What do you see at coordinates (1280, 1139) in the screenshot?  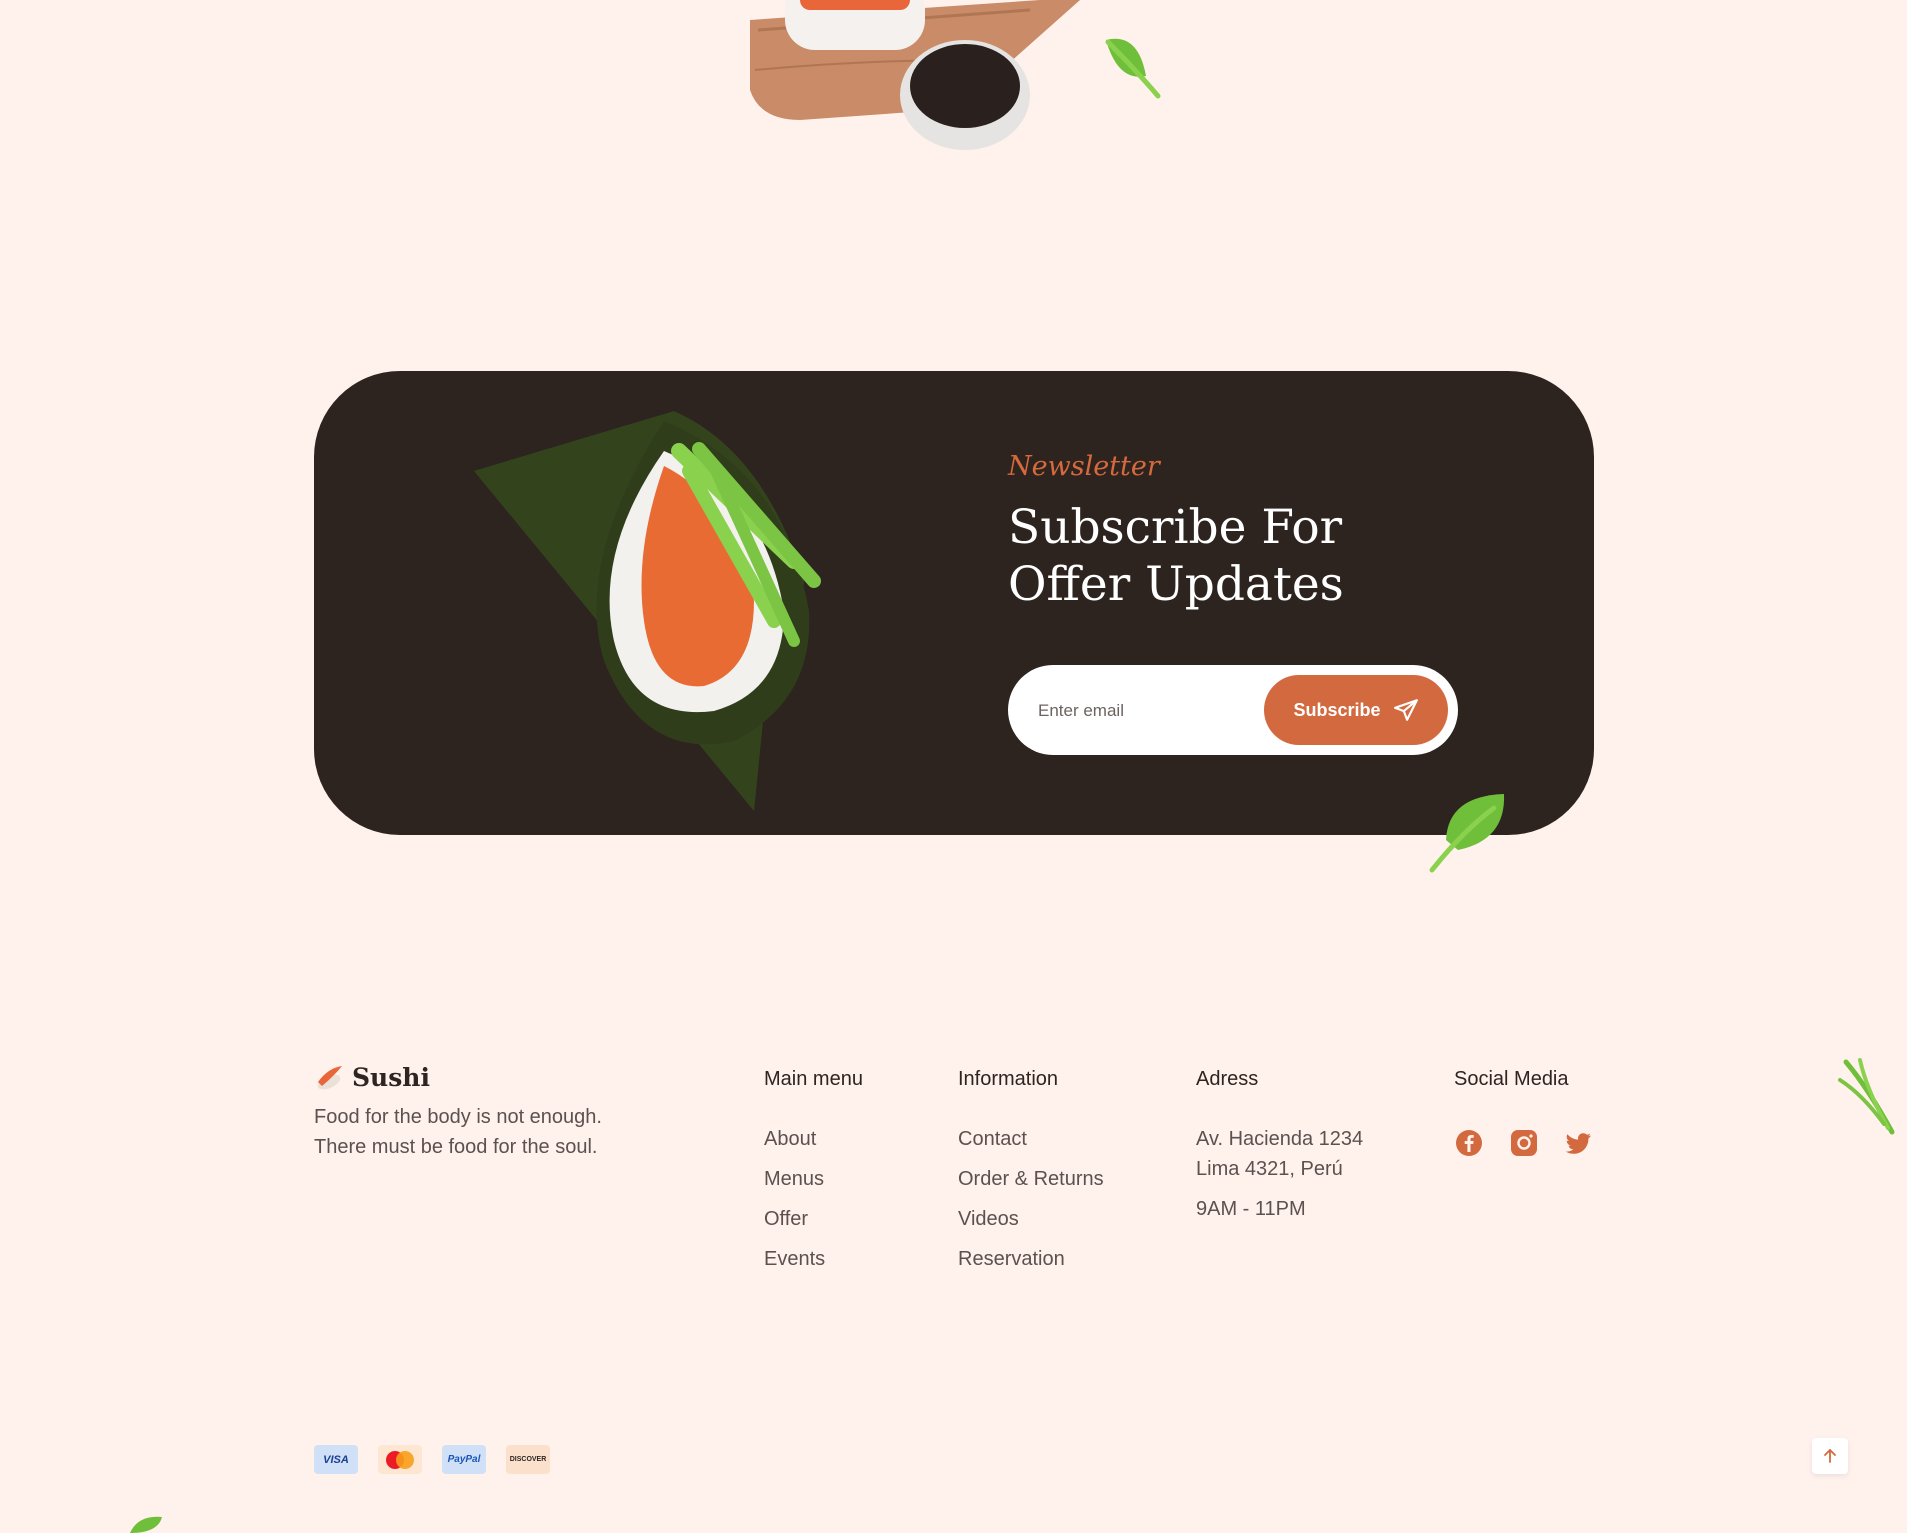 I see `address-line-1: Av. Hacienda 1234` at bounding box center [1280, 1139].